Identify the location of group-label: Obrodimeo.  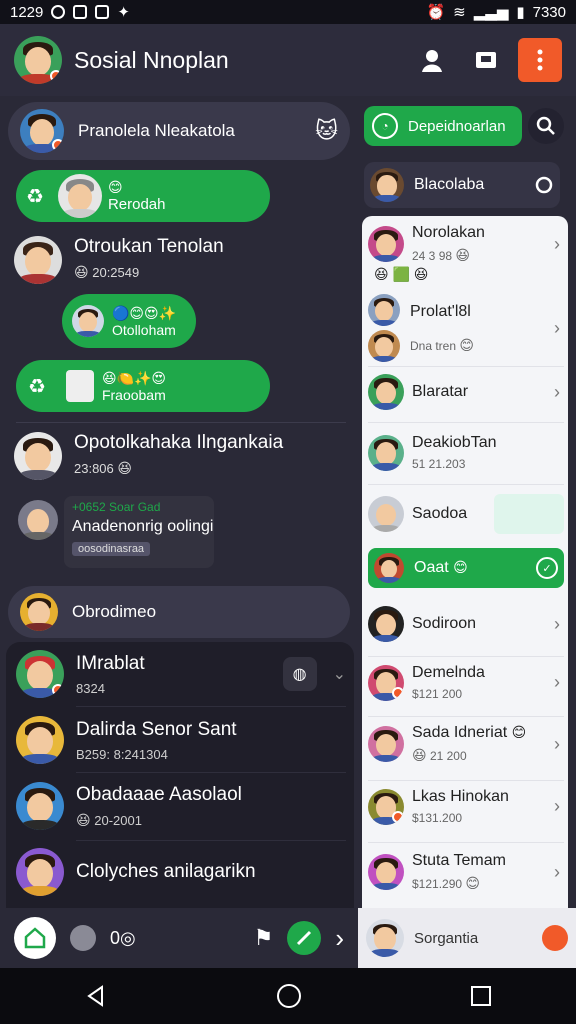
(114, 611).